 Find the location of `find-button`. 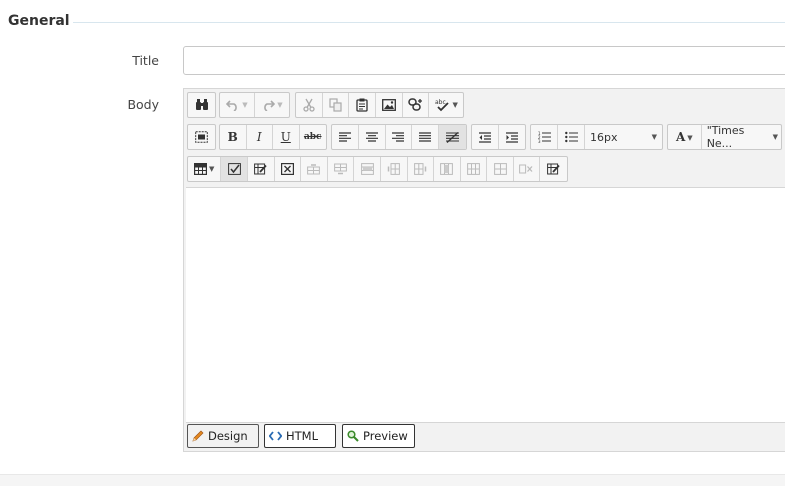

find-button is located at coordinates (201, 105).